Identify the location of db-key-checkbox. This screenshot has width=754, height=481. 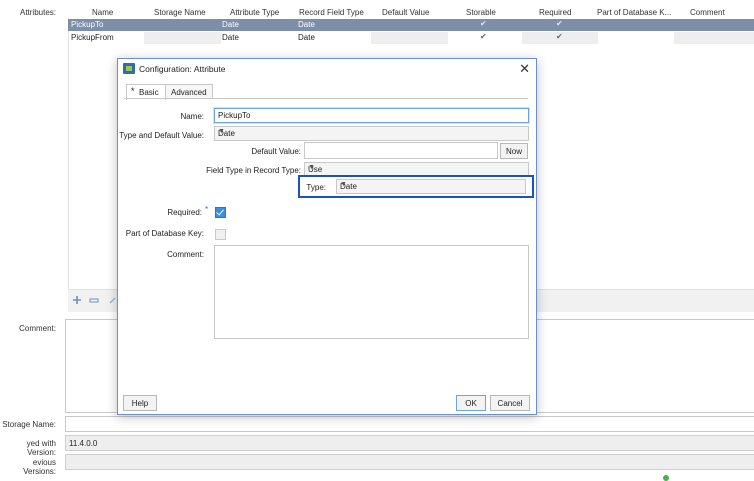
(220, 234).